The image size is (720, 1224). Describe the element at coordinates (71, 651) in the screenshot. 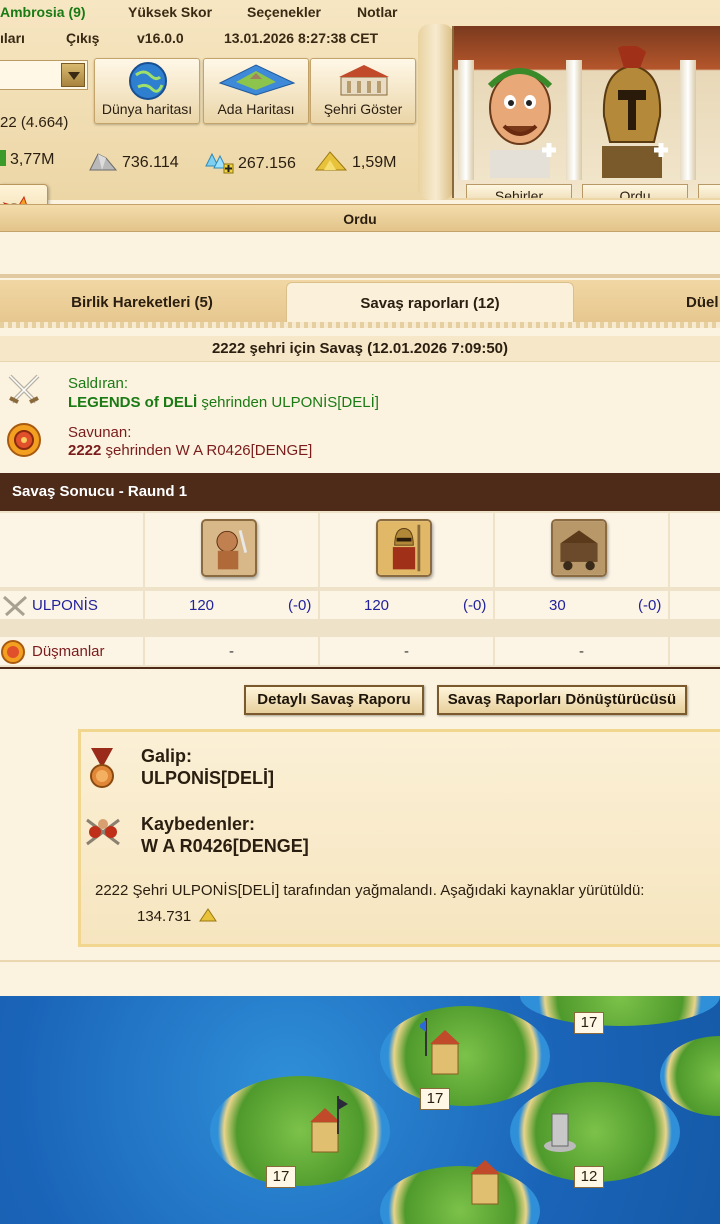

I see `defender-name-cell: Düşmanlar` at that location.